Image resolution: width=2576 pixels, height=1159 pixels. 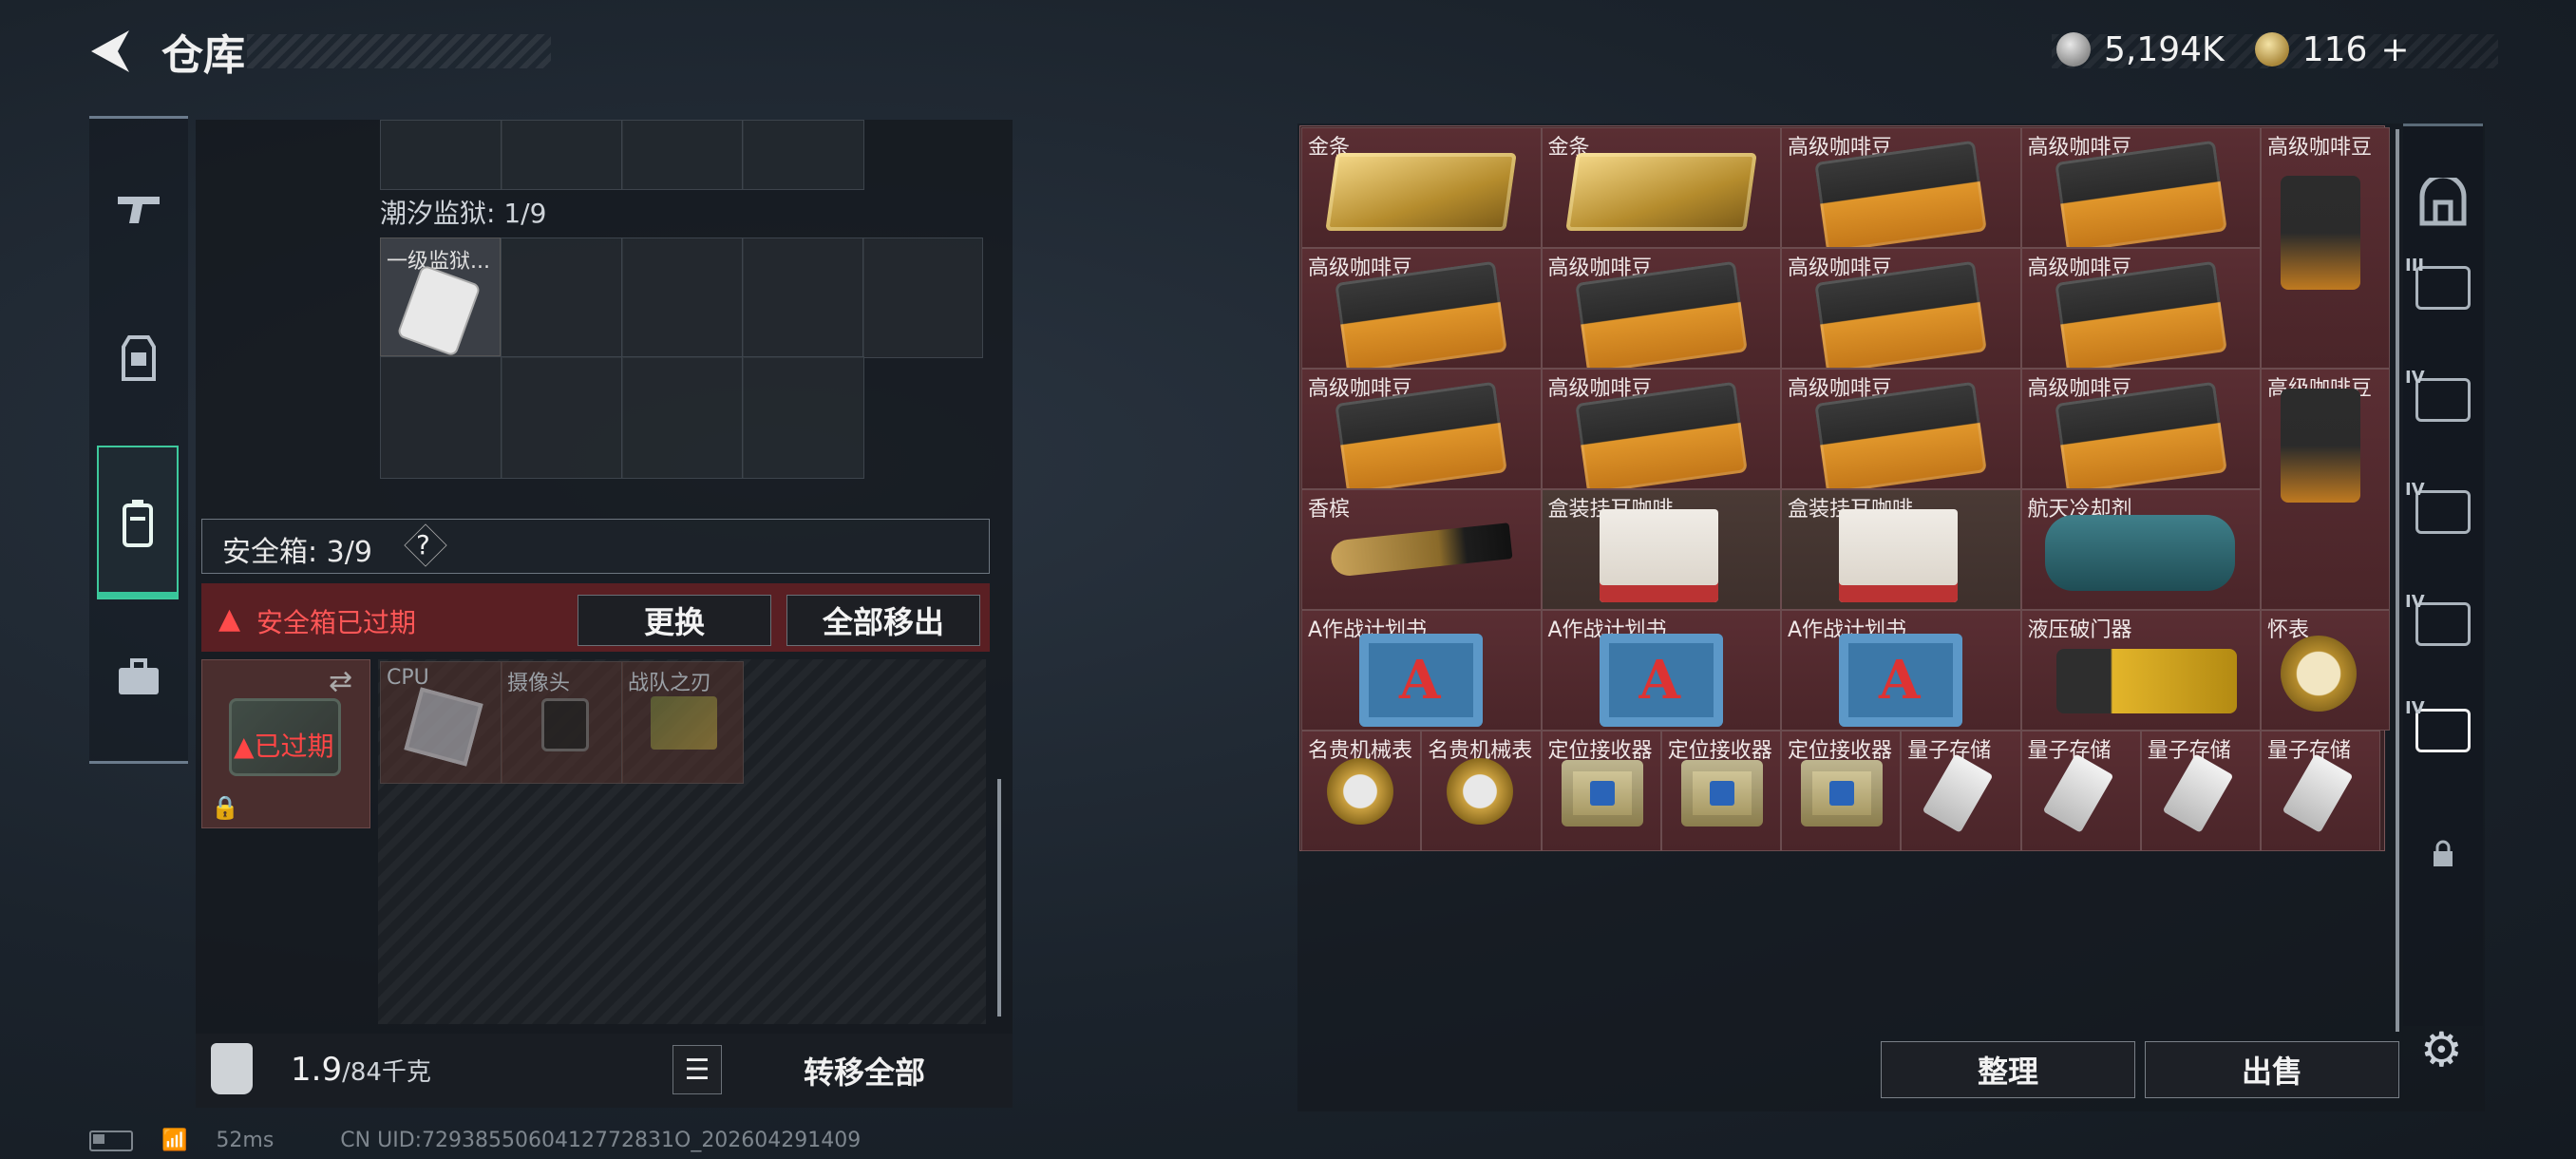 What do you see at coordinates (203, 55) in the screenshot?
I see `page-title: 仓库` at bounding box center [203, 55].